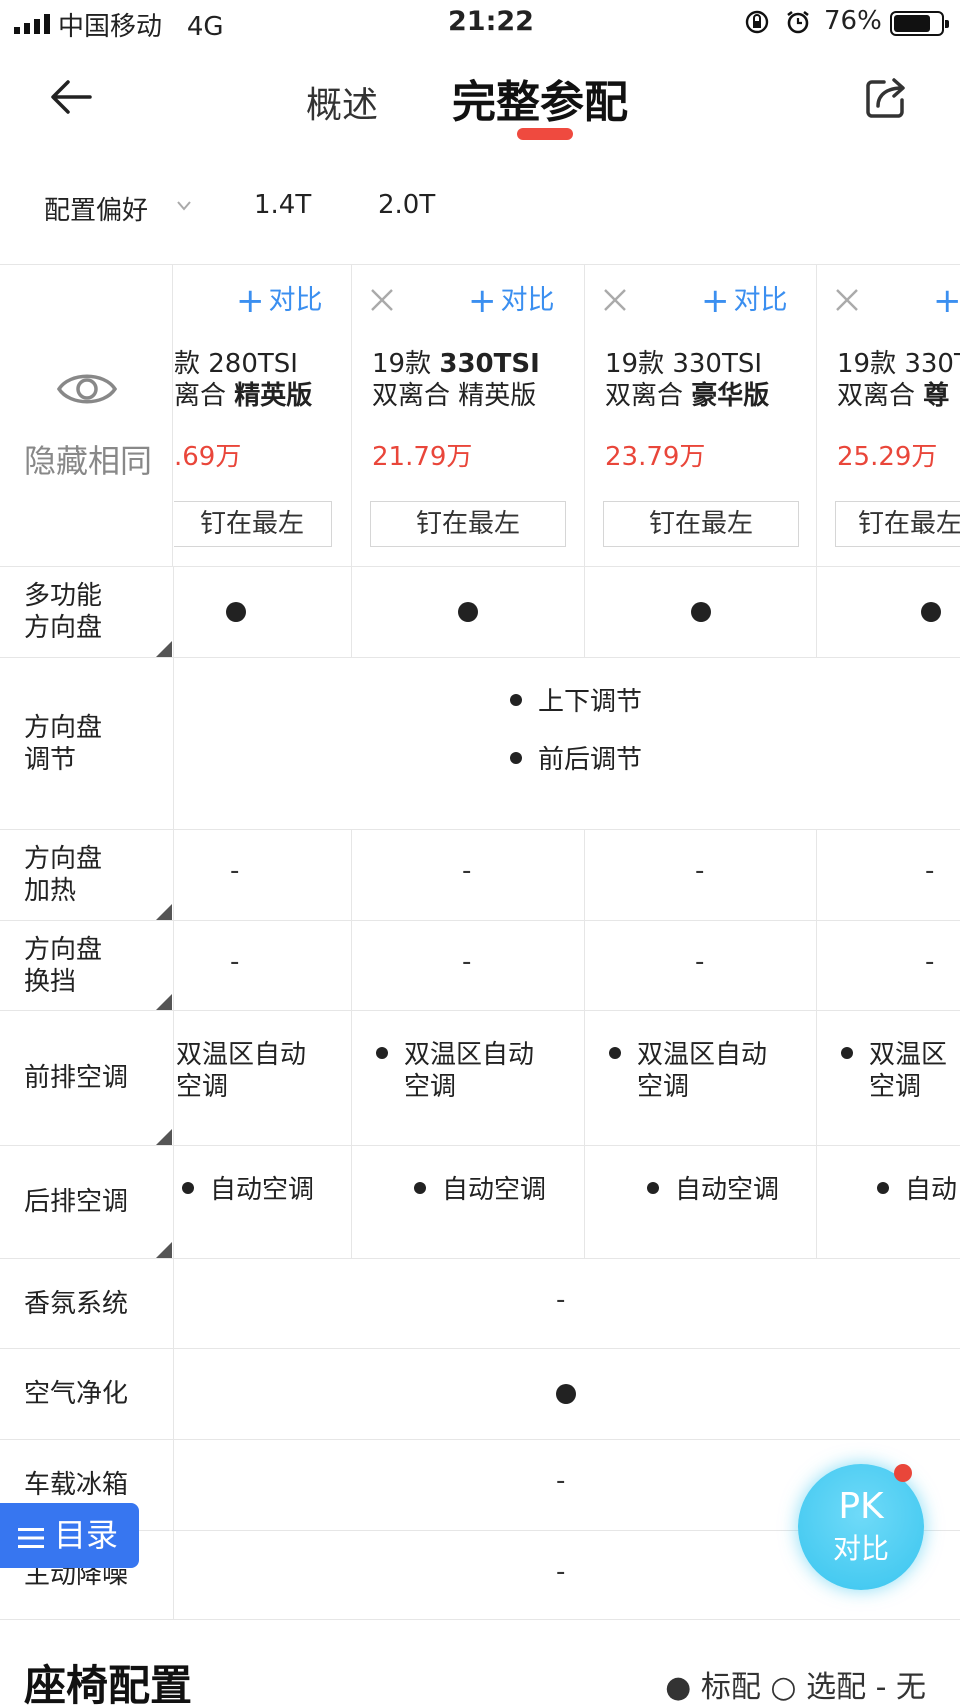  What do you see at coordinates (795, 1687) in the screenshot?
I see `legend: ● 标配 ○ 选配 - 无` at bounding box center [795, 1687].